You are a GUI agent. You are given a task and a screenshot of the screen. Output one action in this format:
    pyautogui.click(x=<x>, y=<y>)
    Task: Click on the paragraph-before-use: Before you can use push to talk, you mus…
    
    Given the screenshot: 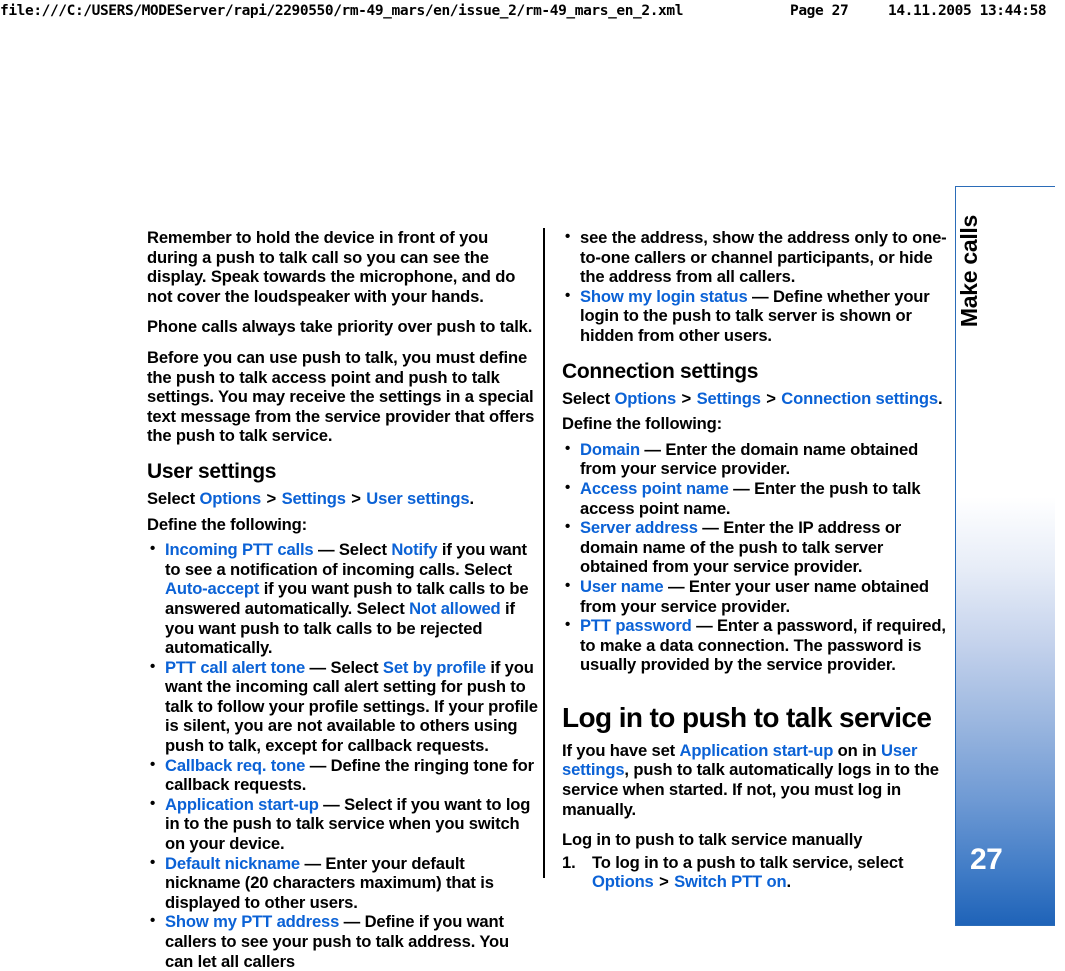 What is the action you would take?
    pyautogui.click(x=341, y=396)
    